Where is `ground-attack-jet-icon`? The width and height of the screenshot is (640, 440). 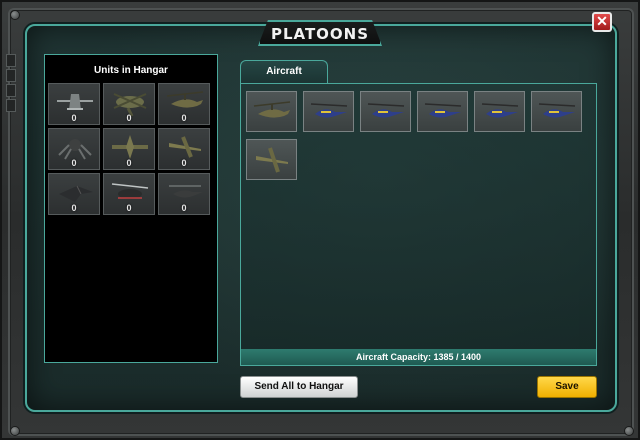
ground-attack-jet-icon is located at coordinates (272, 160).